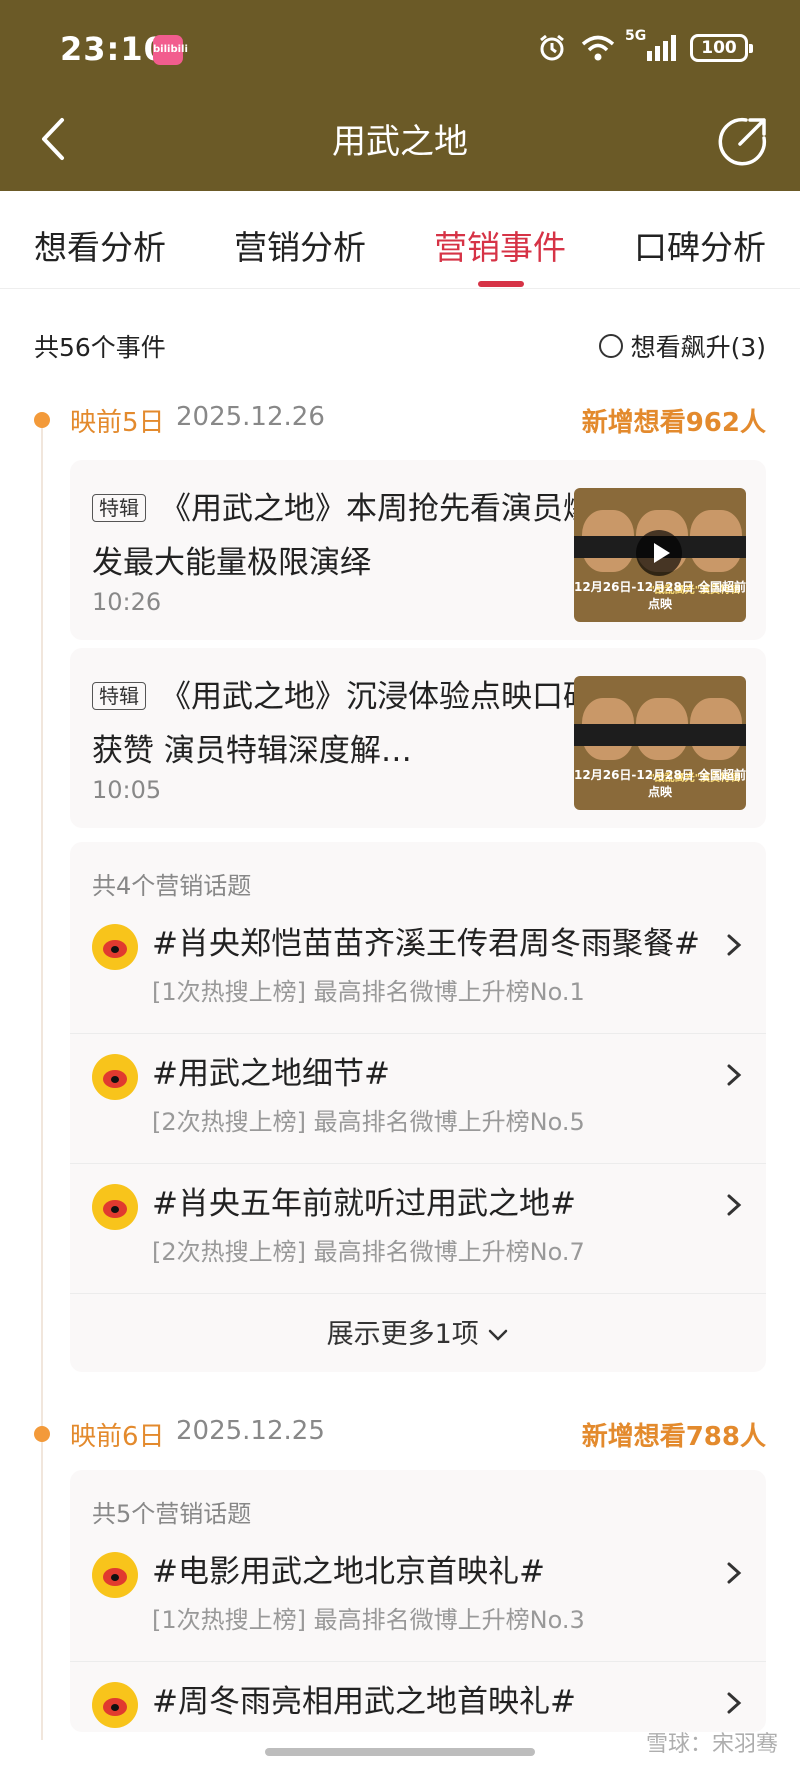 The width and height of the screenshot is (800, 1772). I want to click on topic-subtitle: [2次热搜上榜] 最高排名微博上升榜No.5, so click(368, 1122).